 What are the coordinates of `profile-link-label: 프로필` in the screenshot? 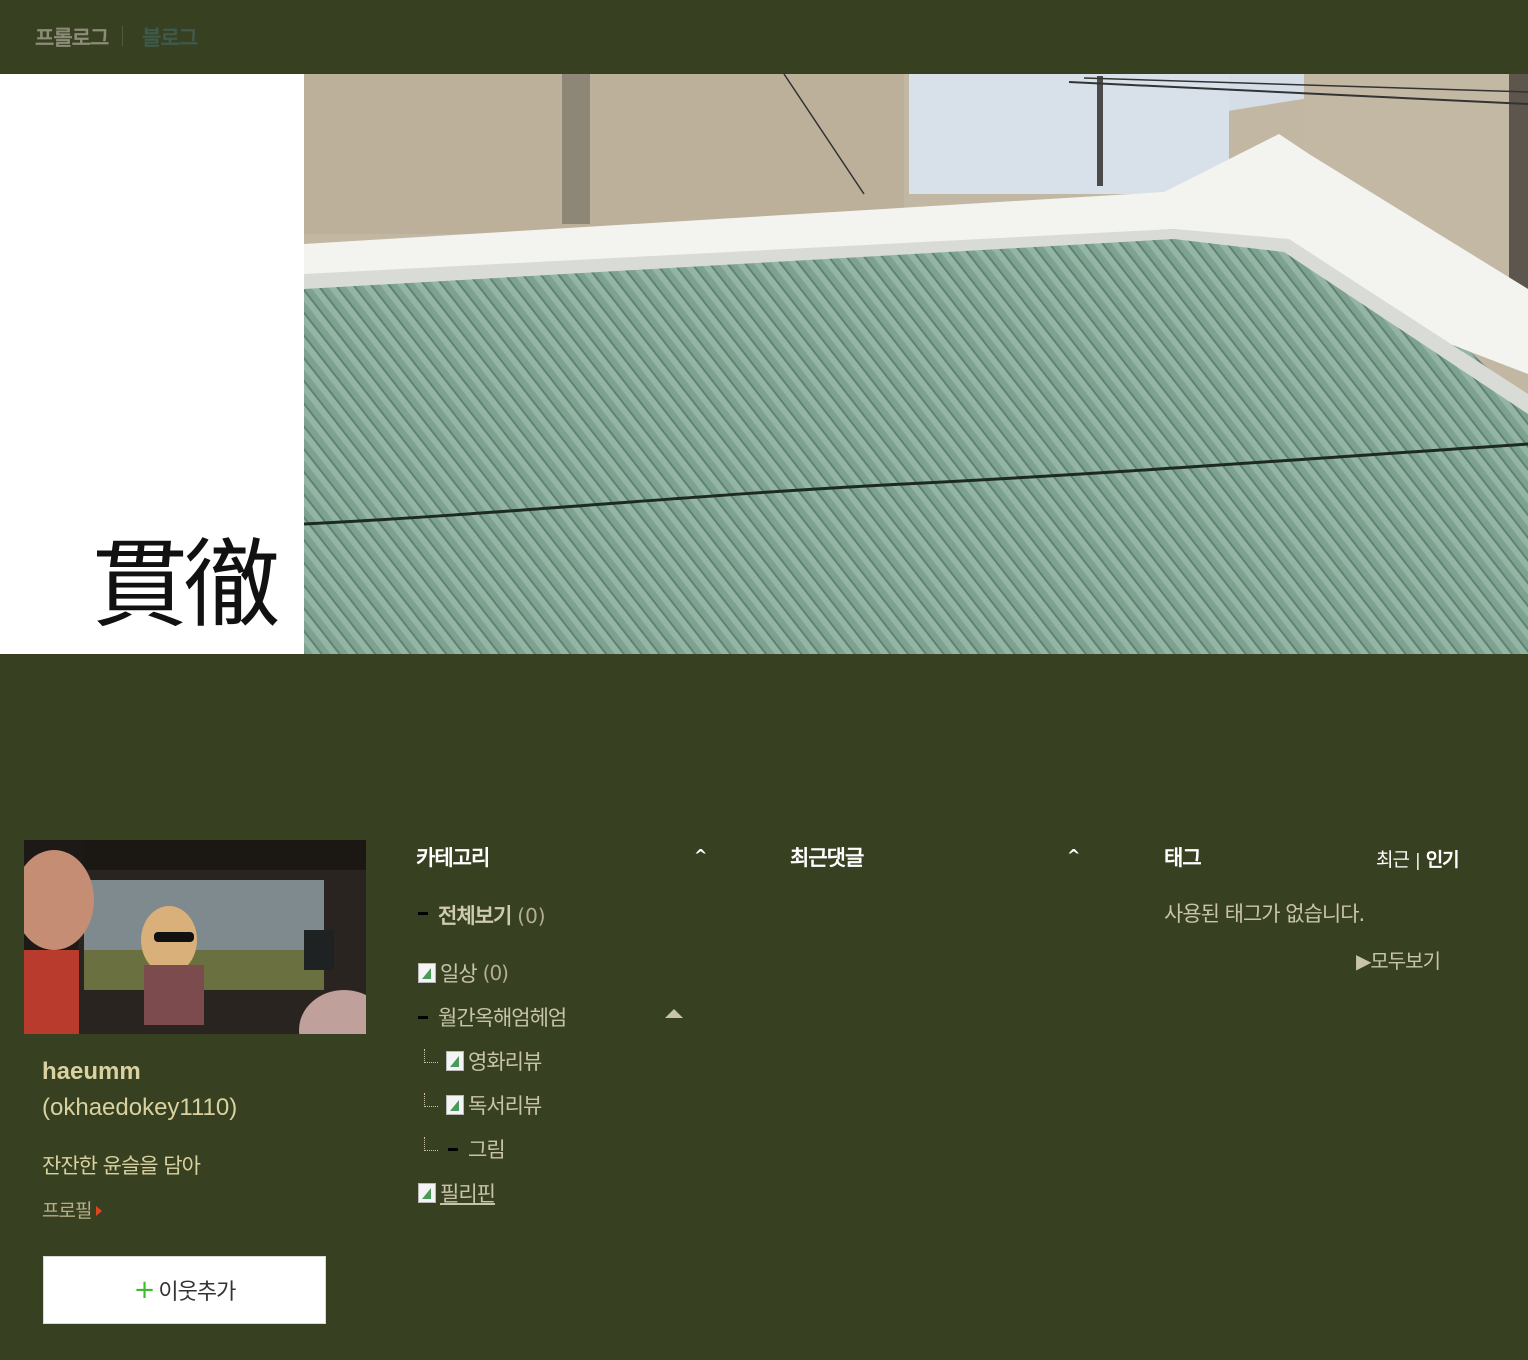 It's located at (67, 1211).